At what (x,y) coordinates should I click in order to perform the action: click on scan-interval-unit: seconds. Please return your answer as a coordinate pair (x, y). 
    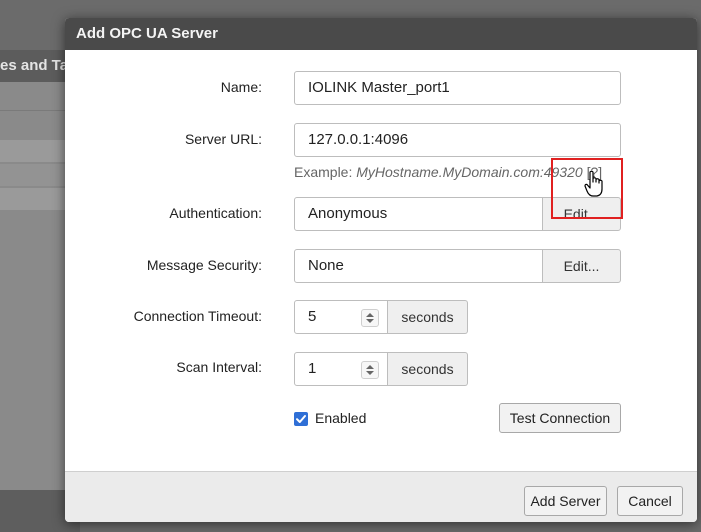
    Looking at the image, I should click on (428, 369).